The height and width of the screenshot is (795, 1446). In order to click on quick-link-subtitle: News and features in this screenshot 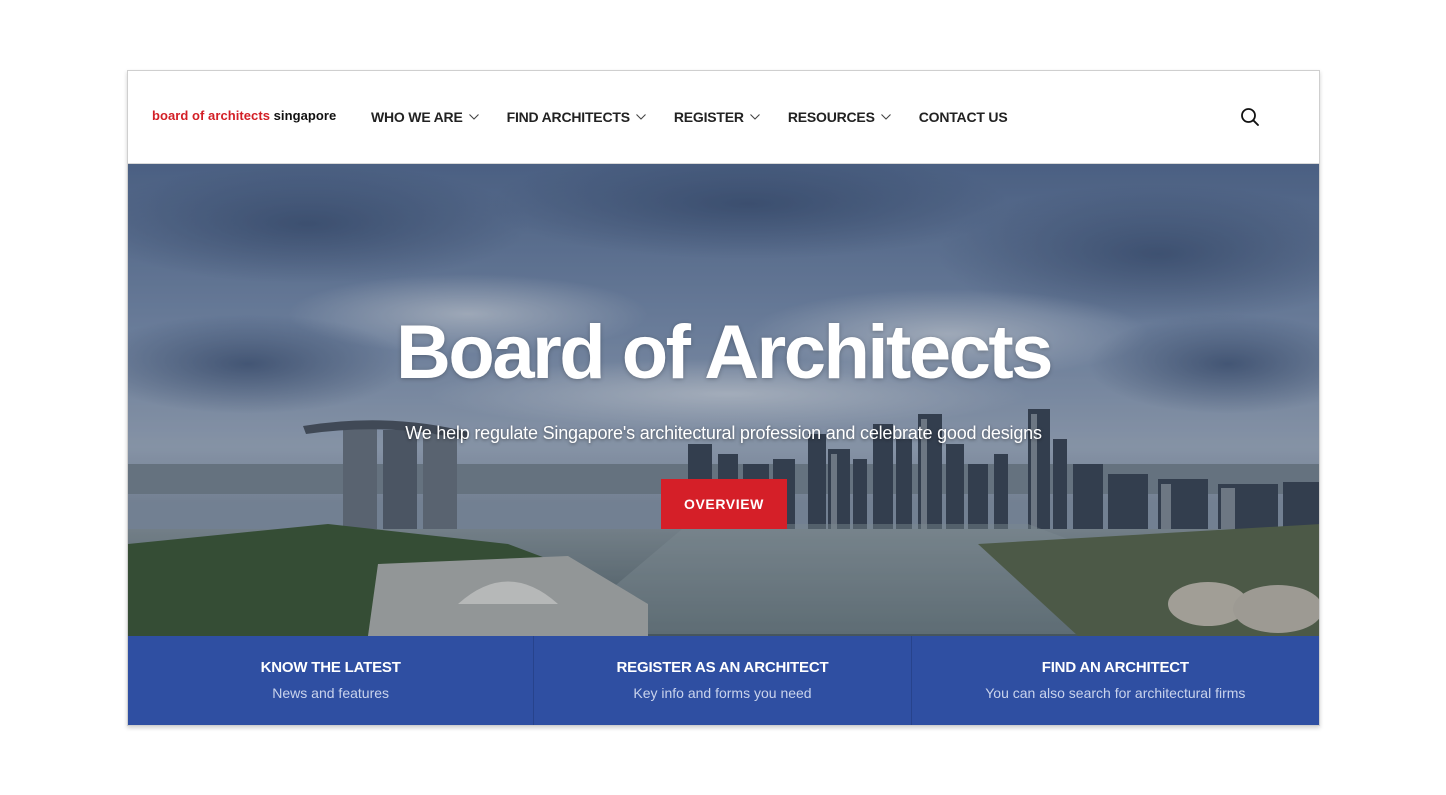, I will do `click(331, 693)`.